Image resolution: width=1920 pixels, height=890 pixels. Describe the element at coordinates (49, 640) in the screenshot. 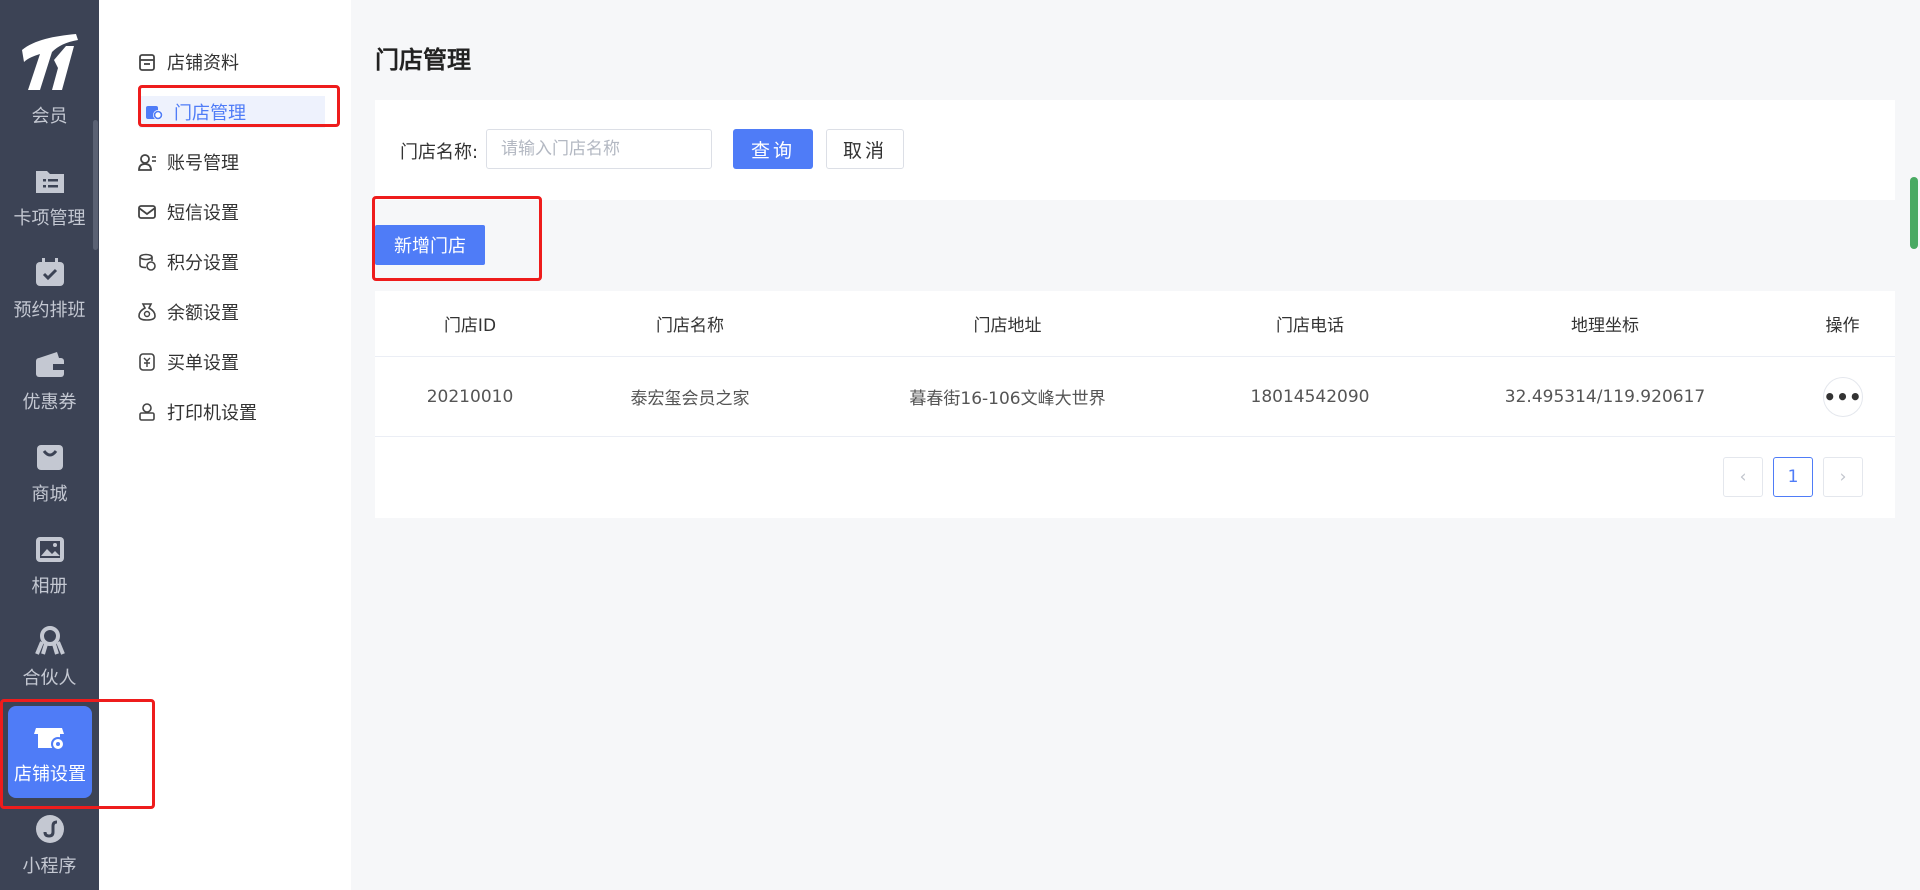

I see `partner-icon` at that location.